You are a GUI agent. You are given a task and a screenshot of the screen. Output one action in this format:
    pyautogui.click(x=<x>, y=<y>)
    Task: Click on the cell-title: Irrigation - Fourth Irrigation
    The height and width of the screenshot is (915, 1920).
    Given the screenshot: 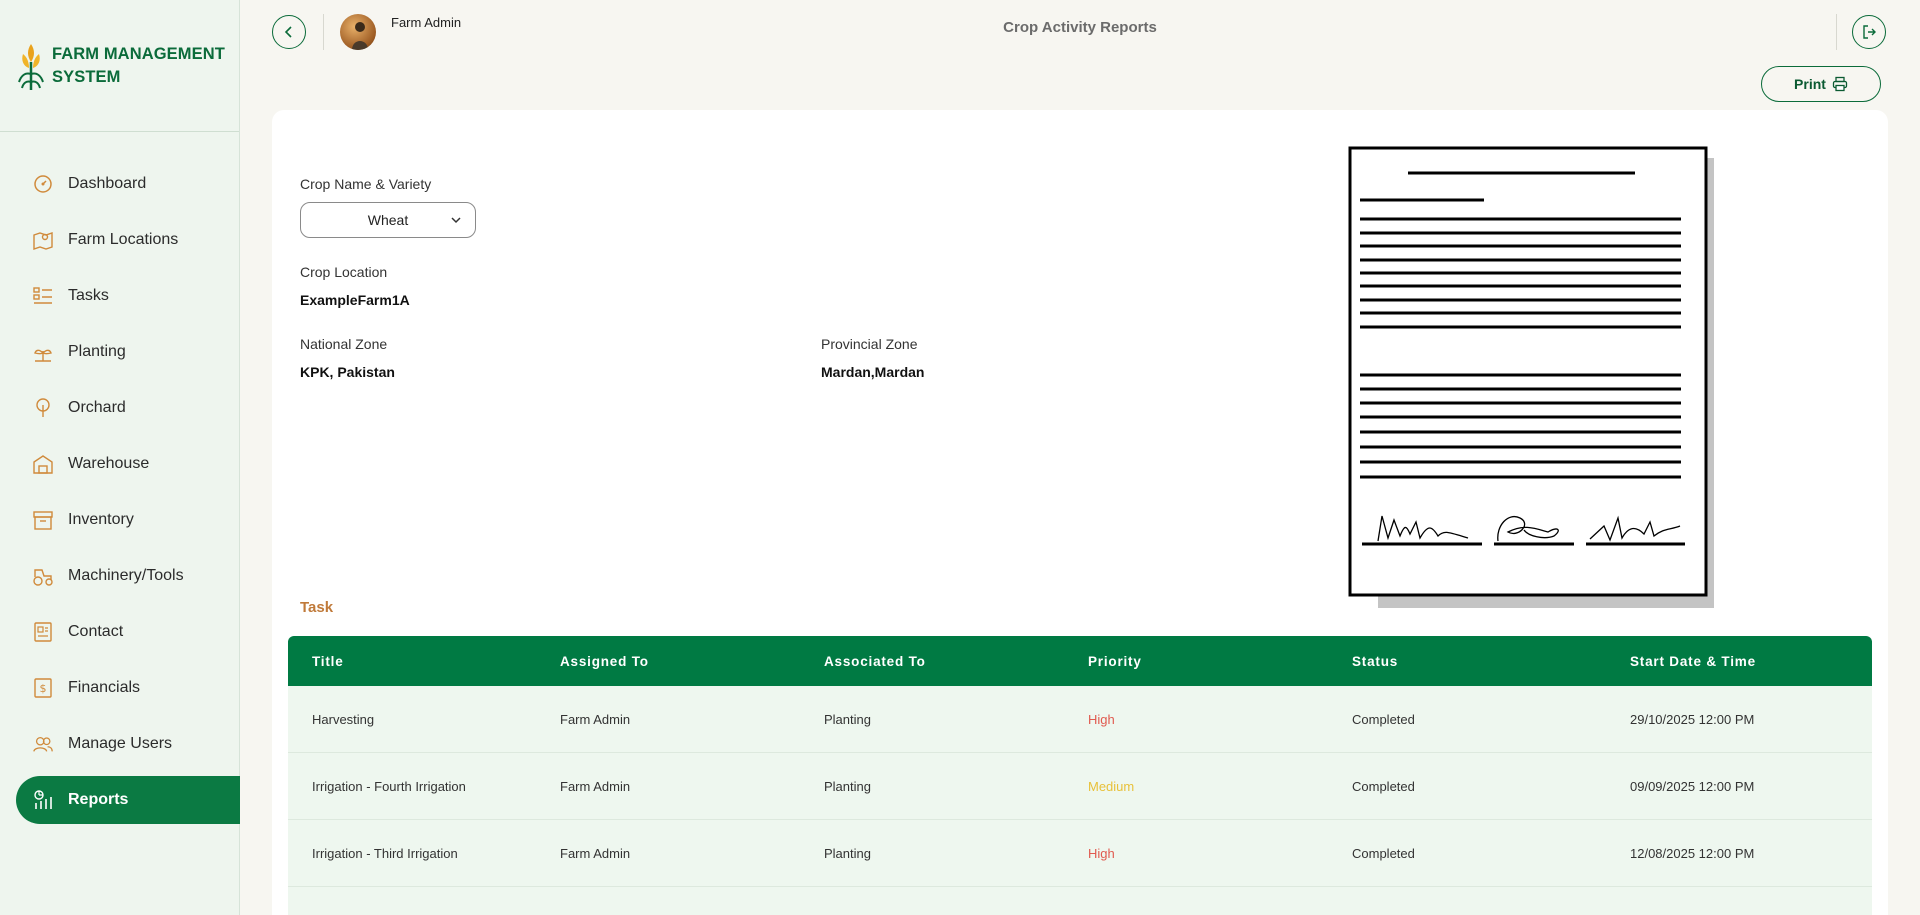 What is the action you would take?
    pyautogui.click(x=389, y=786)
    